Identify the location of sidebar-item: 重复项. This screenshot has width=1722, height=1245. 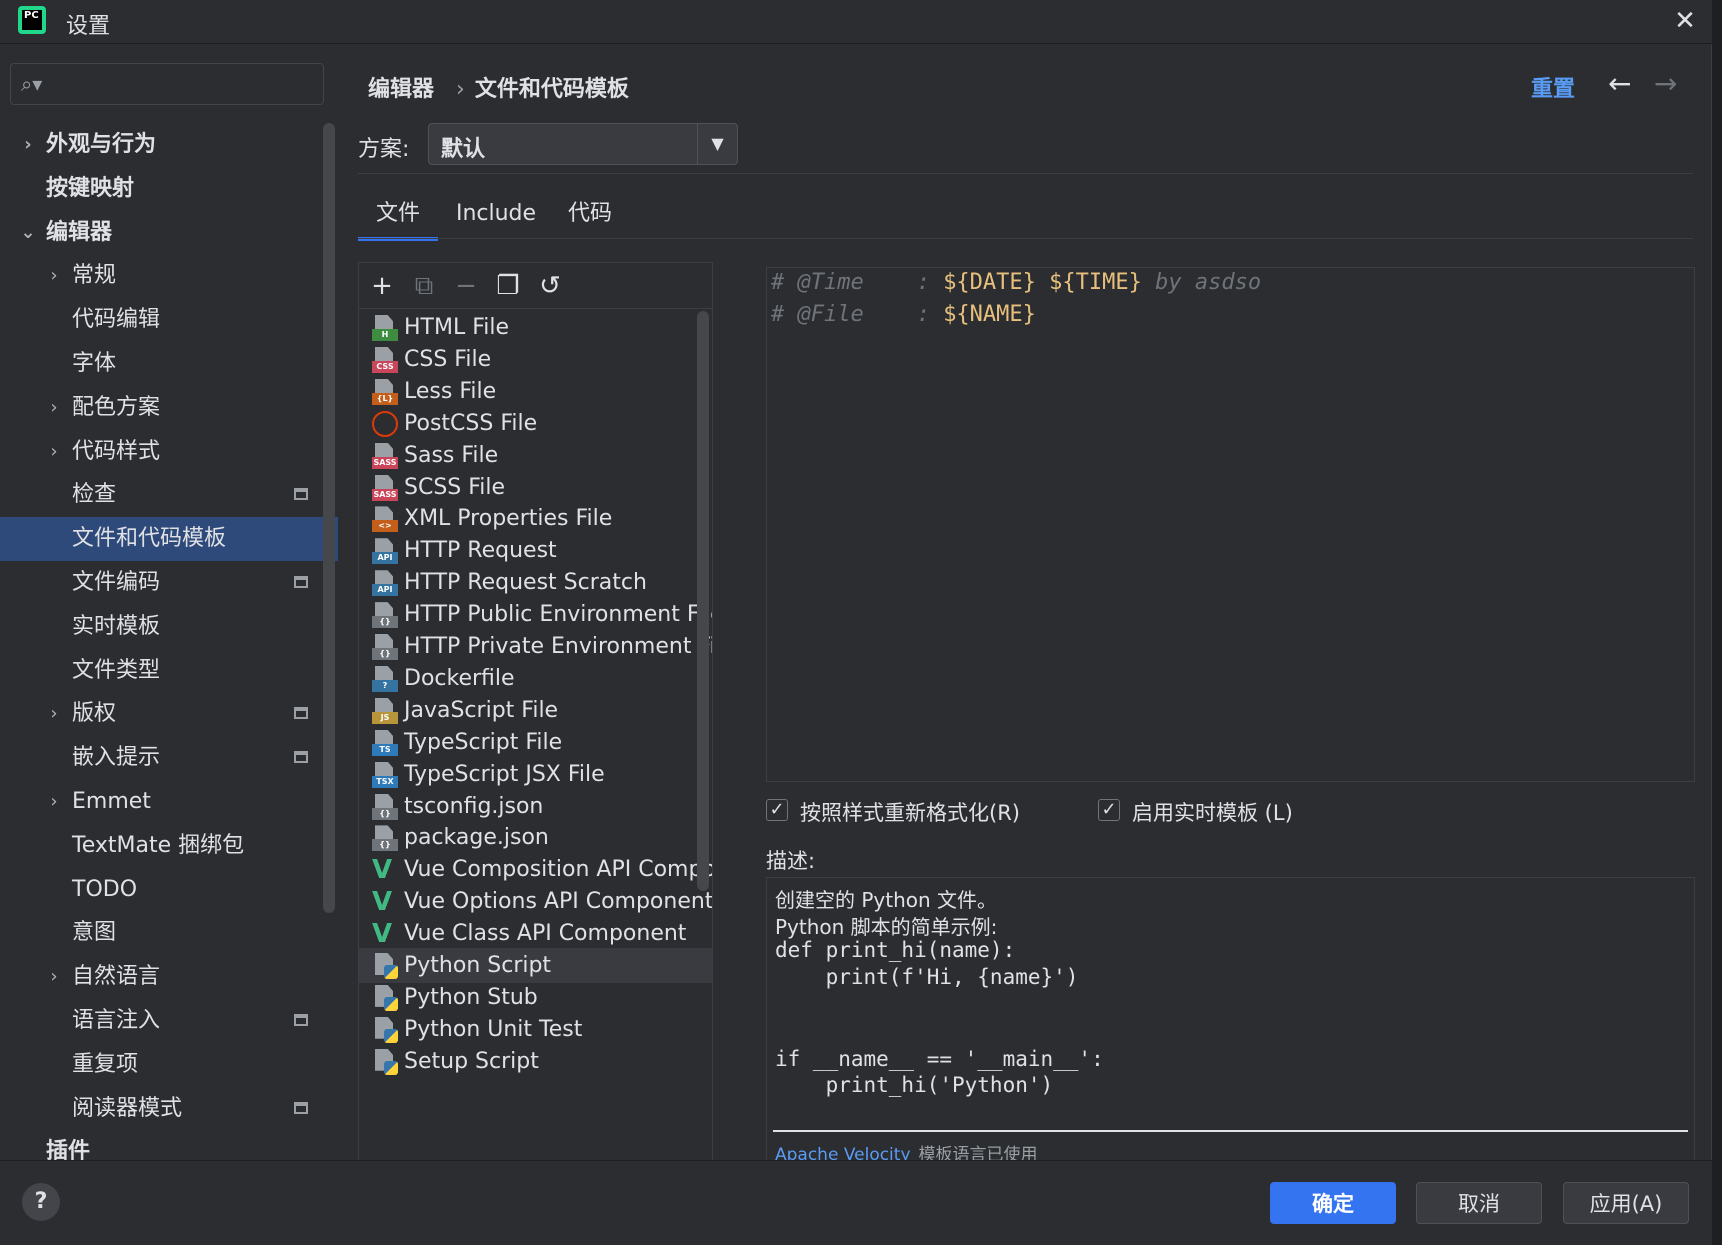
(169, 1065).